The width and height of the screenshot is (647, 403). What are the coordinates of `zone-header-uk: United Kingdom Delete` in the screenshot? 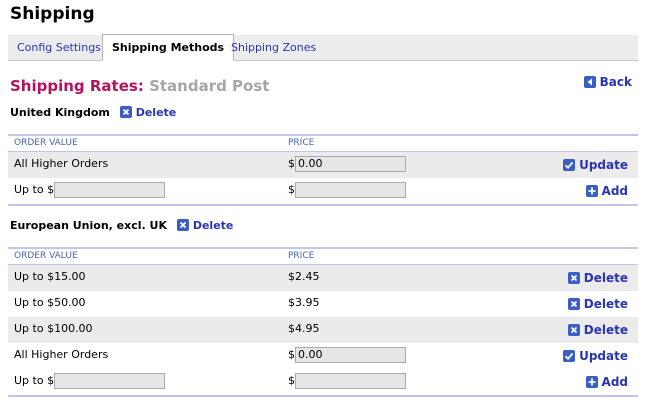 It's located at (93, 112).